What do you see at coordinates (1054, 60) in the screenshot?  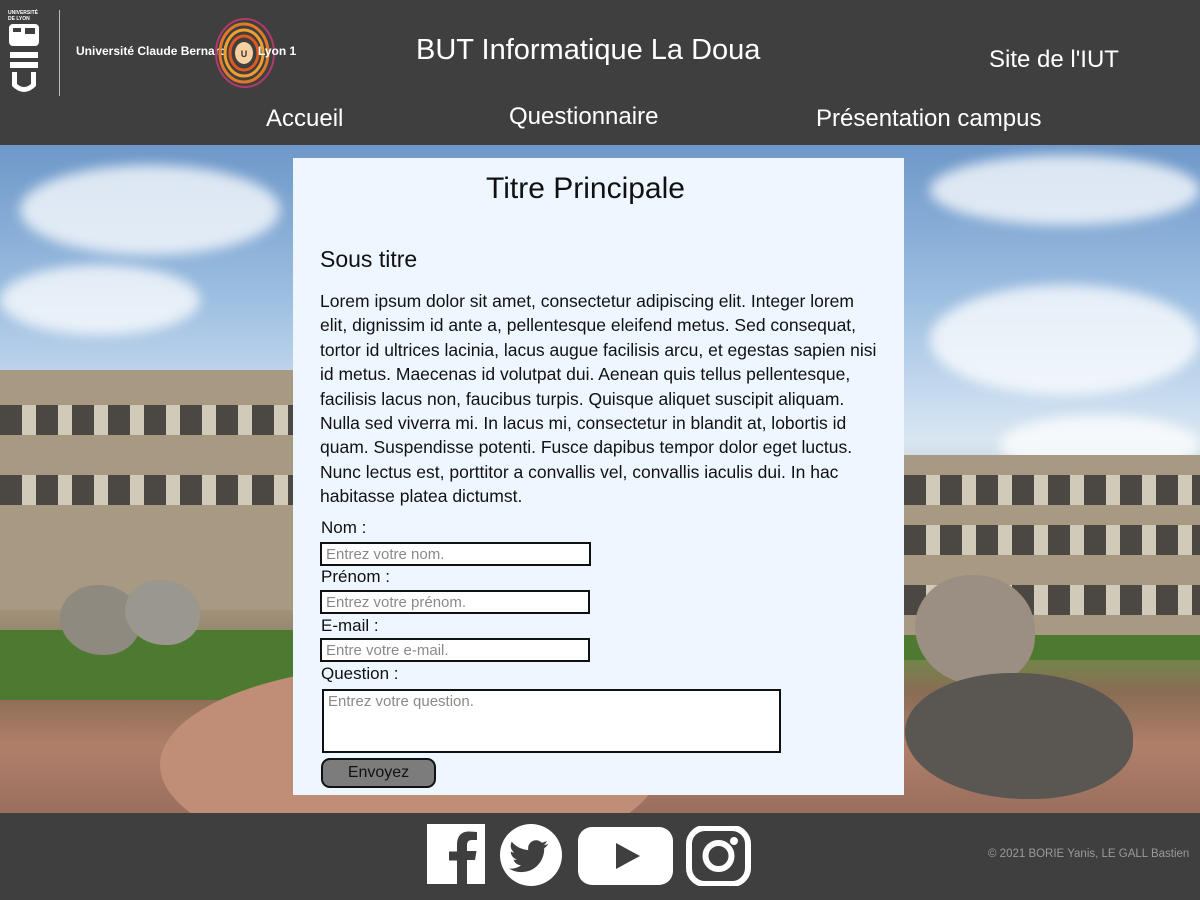 I see `iut-site-link: Site de l'IUT` at bounding box center [1054, 60].